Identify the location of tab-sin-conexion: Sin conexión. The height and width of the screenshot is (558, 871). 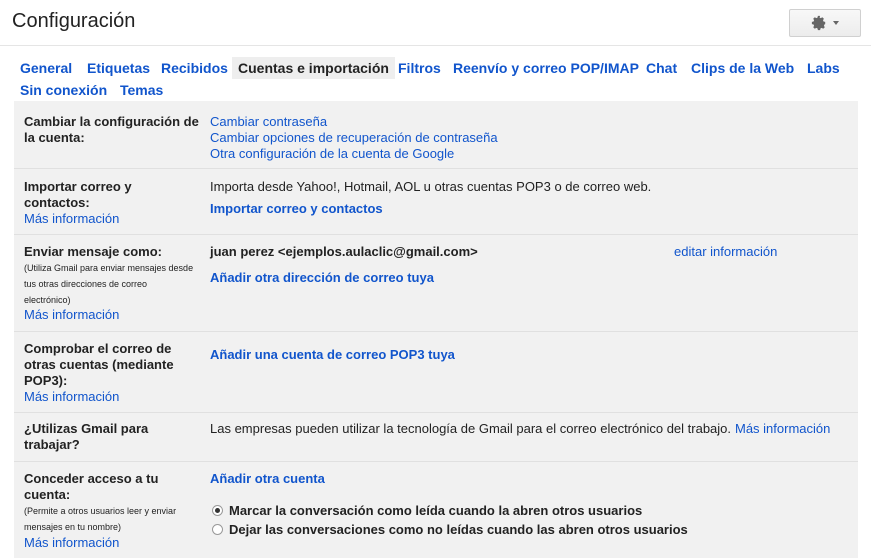
(63, 90).